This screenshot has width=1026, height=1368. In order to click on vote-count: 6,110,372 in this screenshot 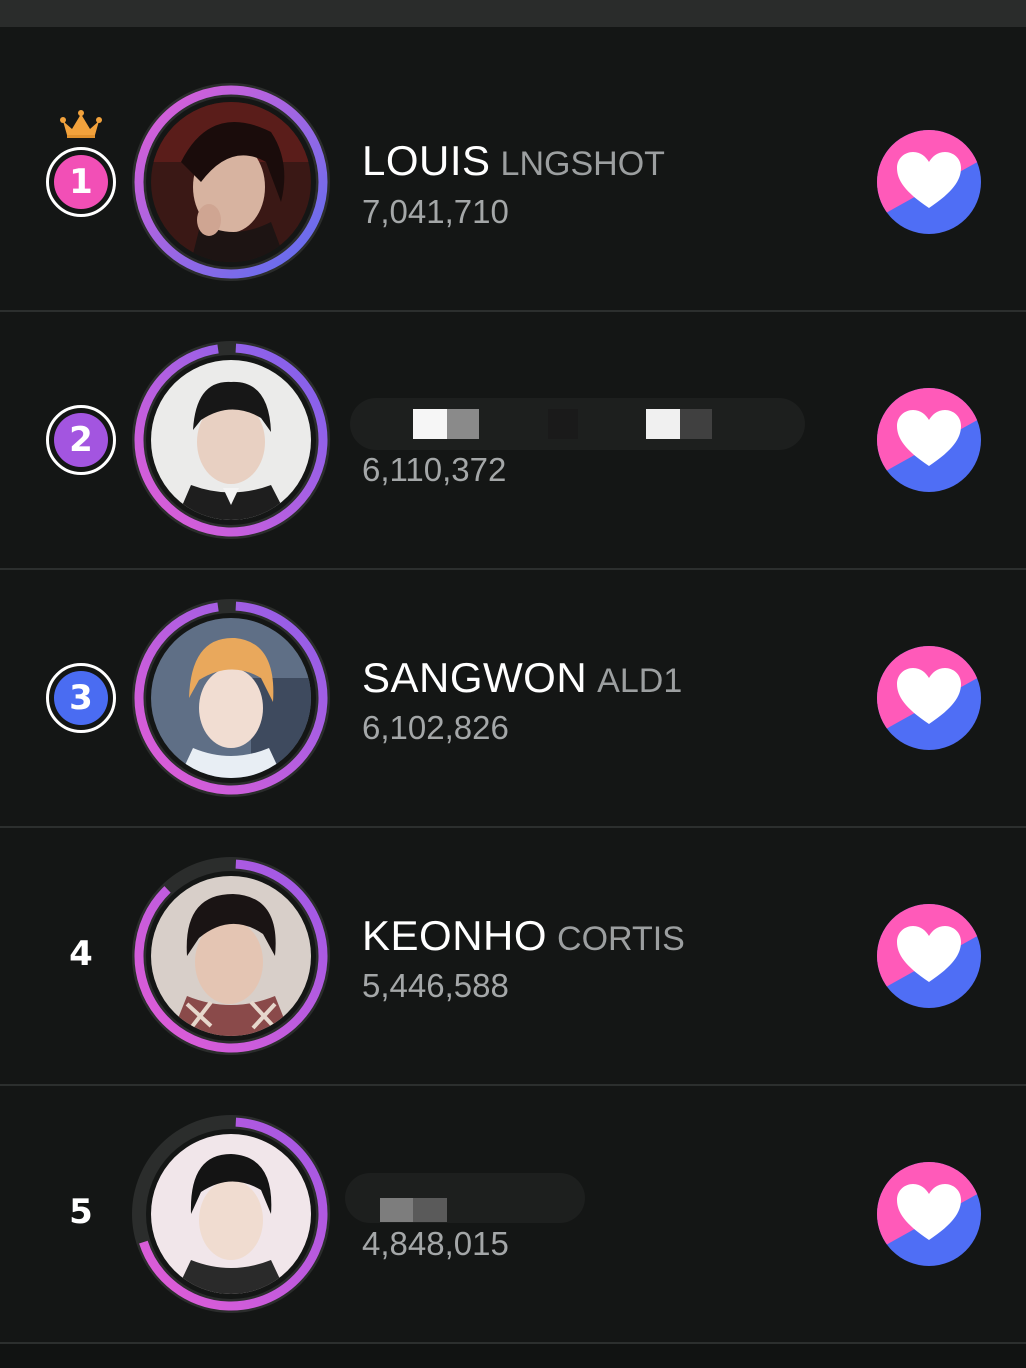, I will do `click(434, 469)`.